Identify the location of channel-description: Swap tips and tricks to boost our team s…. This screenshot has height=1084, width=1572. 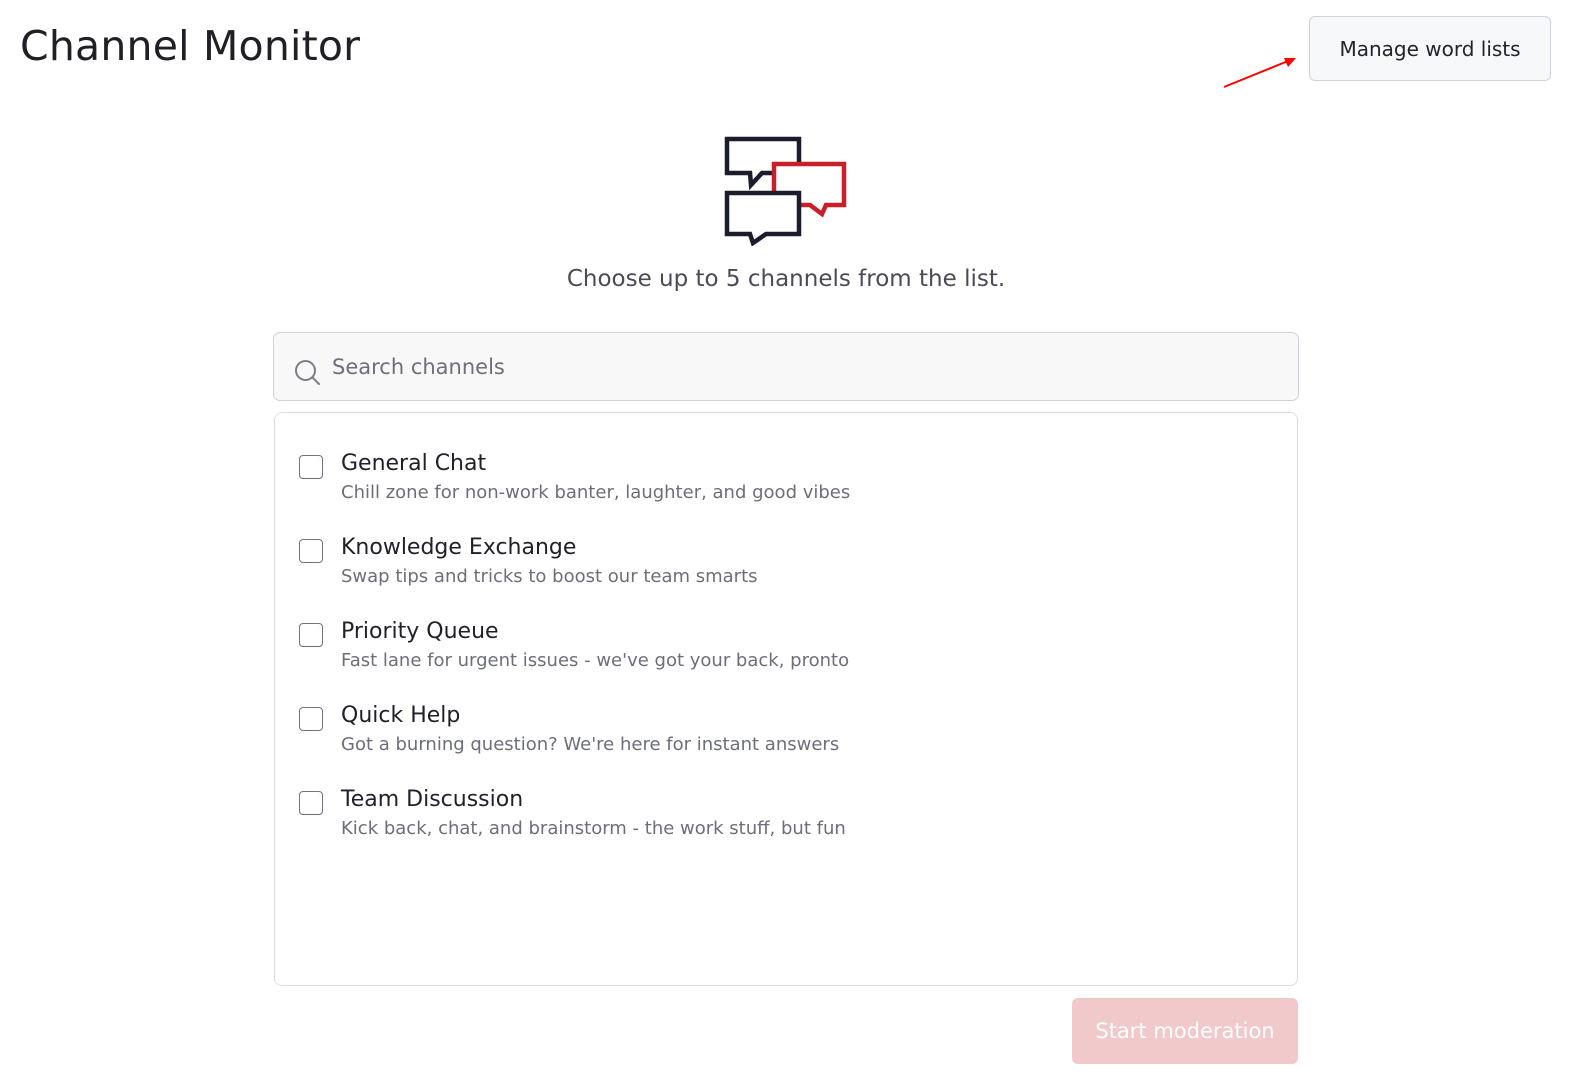
(549, 576).